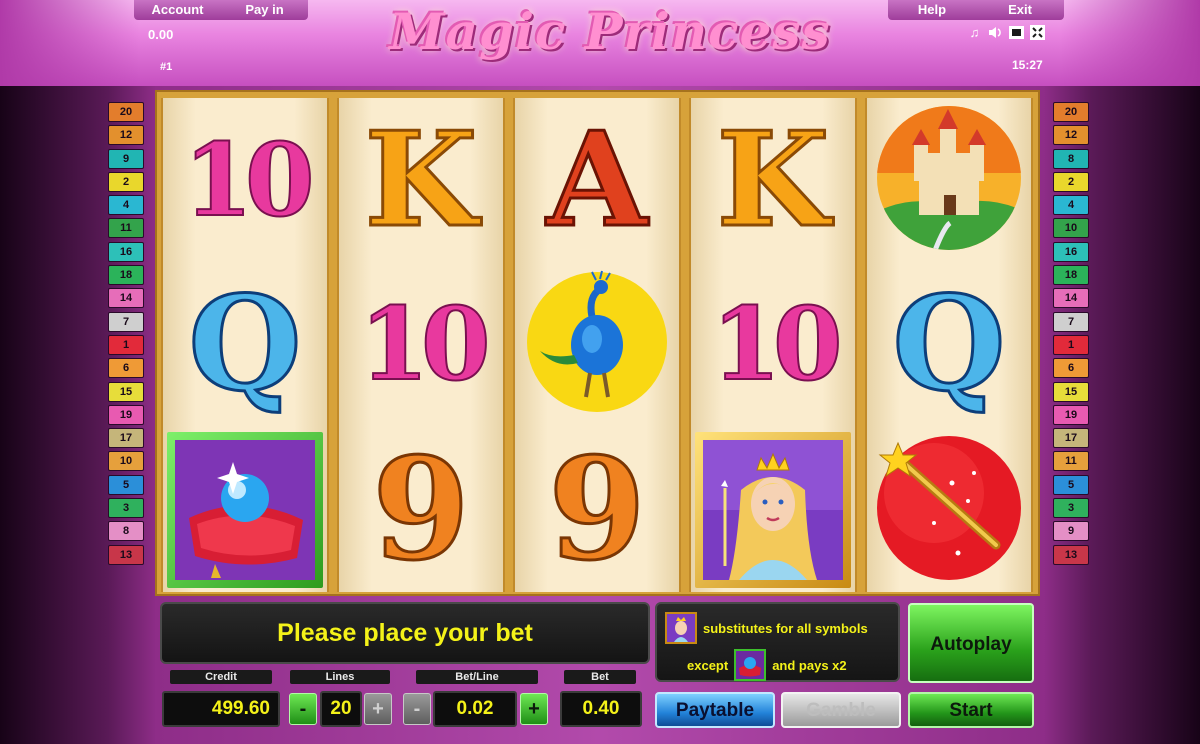 The height and width of the screenshot is (744, 1200). I want to click on reel-4: K 10, so click(773, 345).